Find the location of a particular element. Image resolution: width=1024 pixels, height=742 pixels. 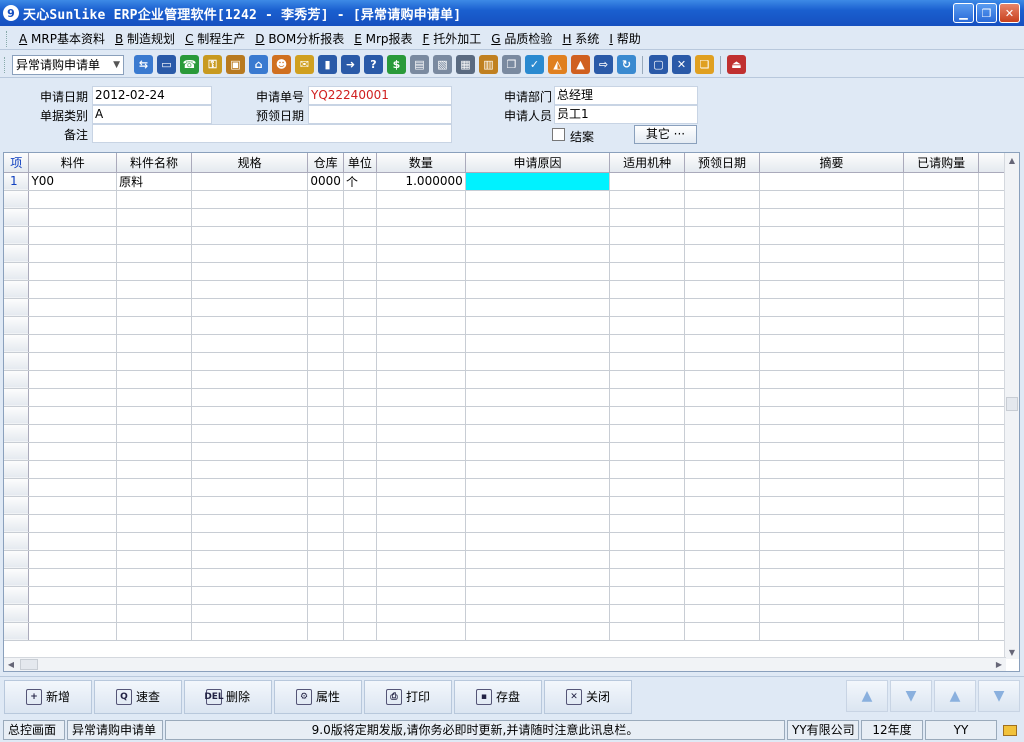

table-cell: 0000 is located at coordinates (325, 181).